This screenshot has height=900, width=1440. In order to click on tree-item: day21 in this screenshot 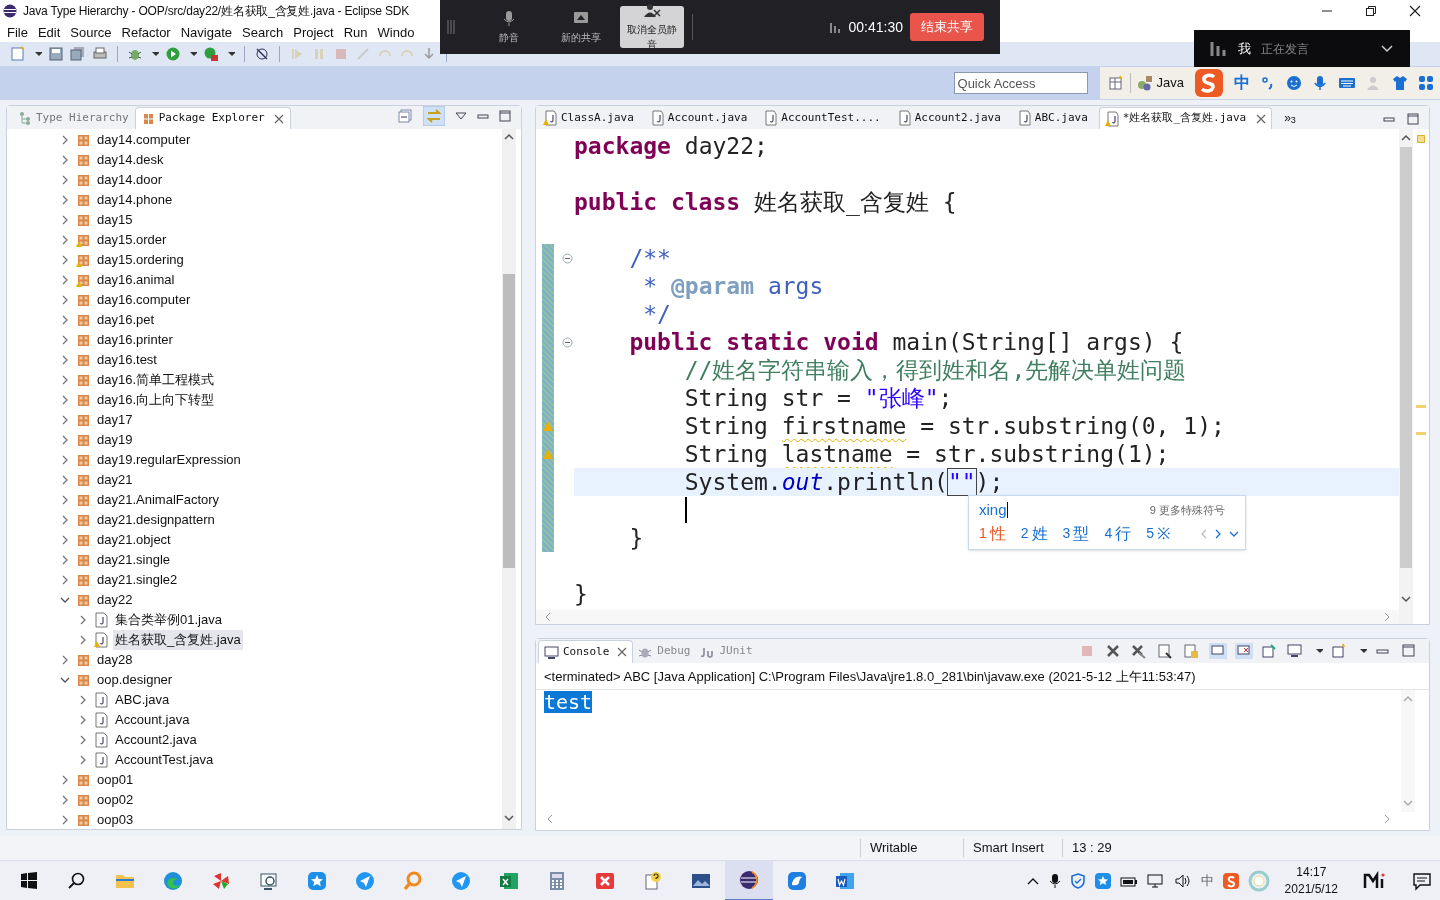, I will do `click(115, 480)`.